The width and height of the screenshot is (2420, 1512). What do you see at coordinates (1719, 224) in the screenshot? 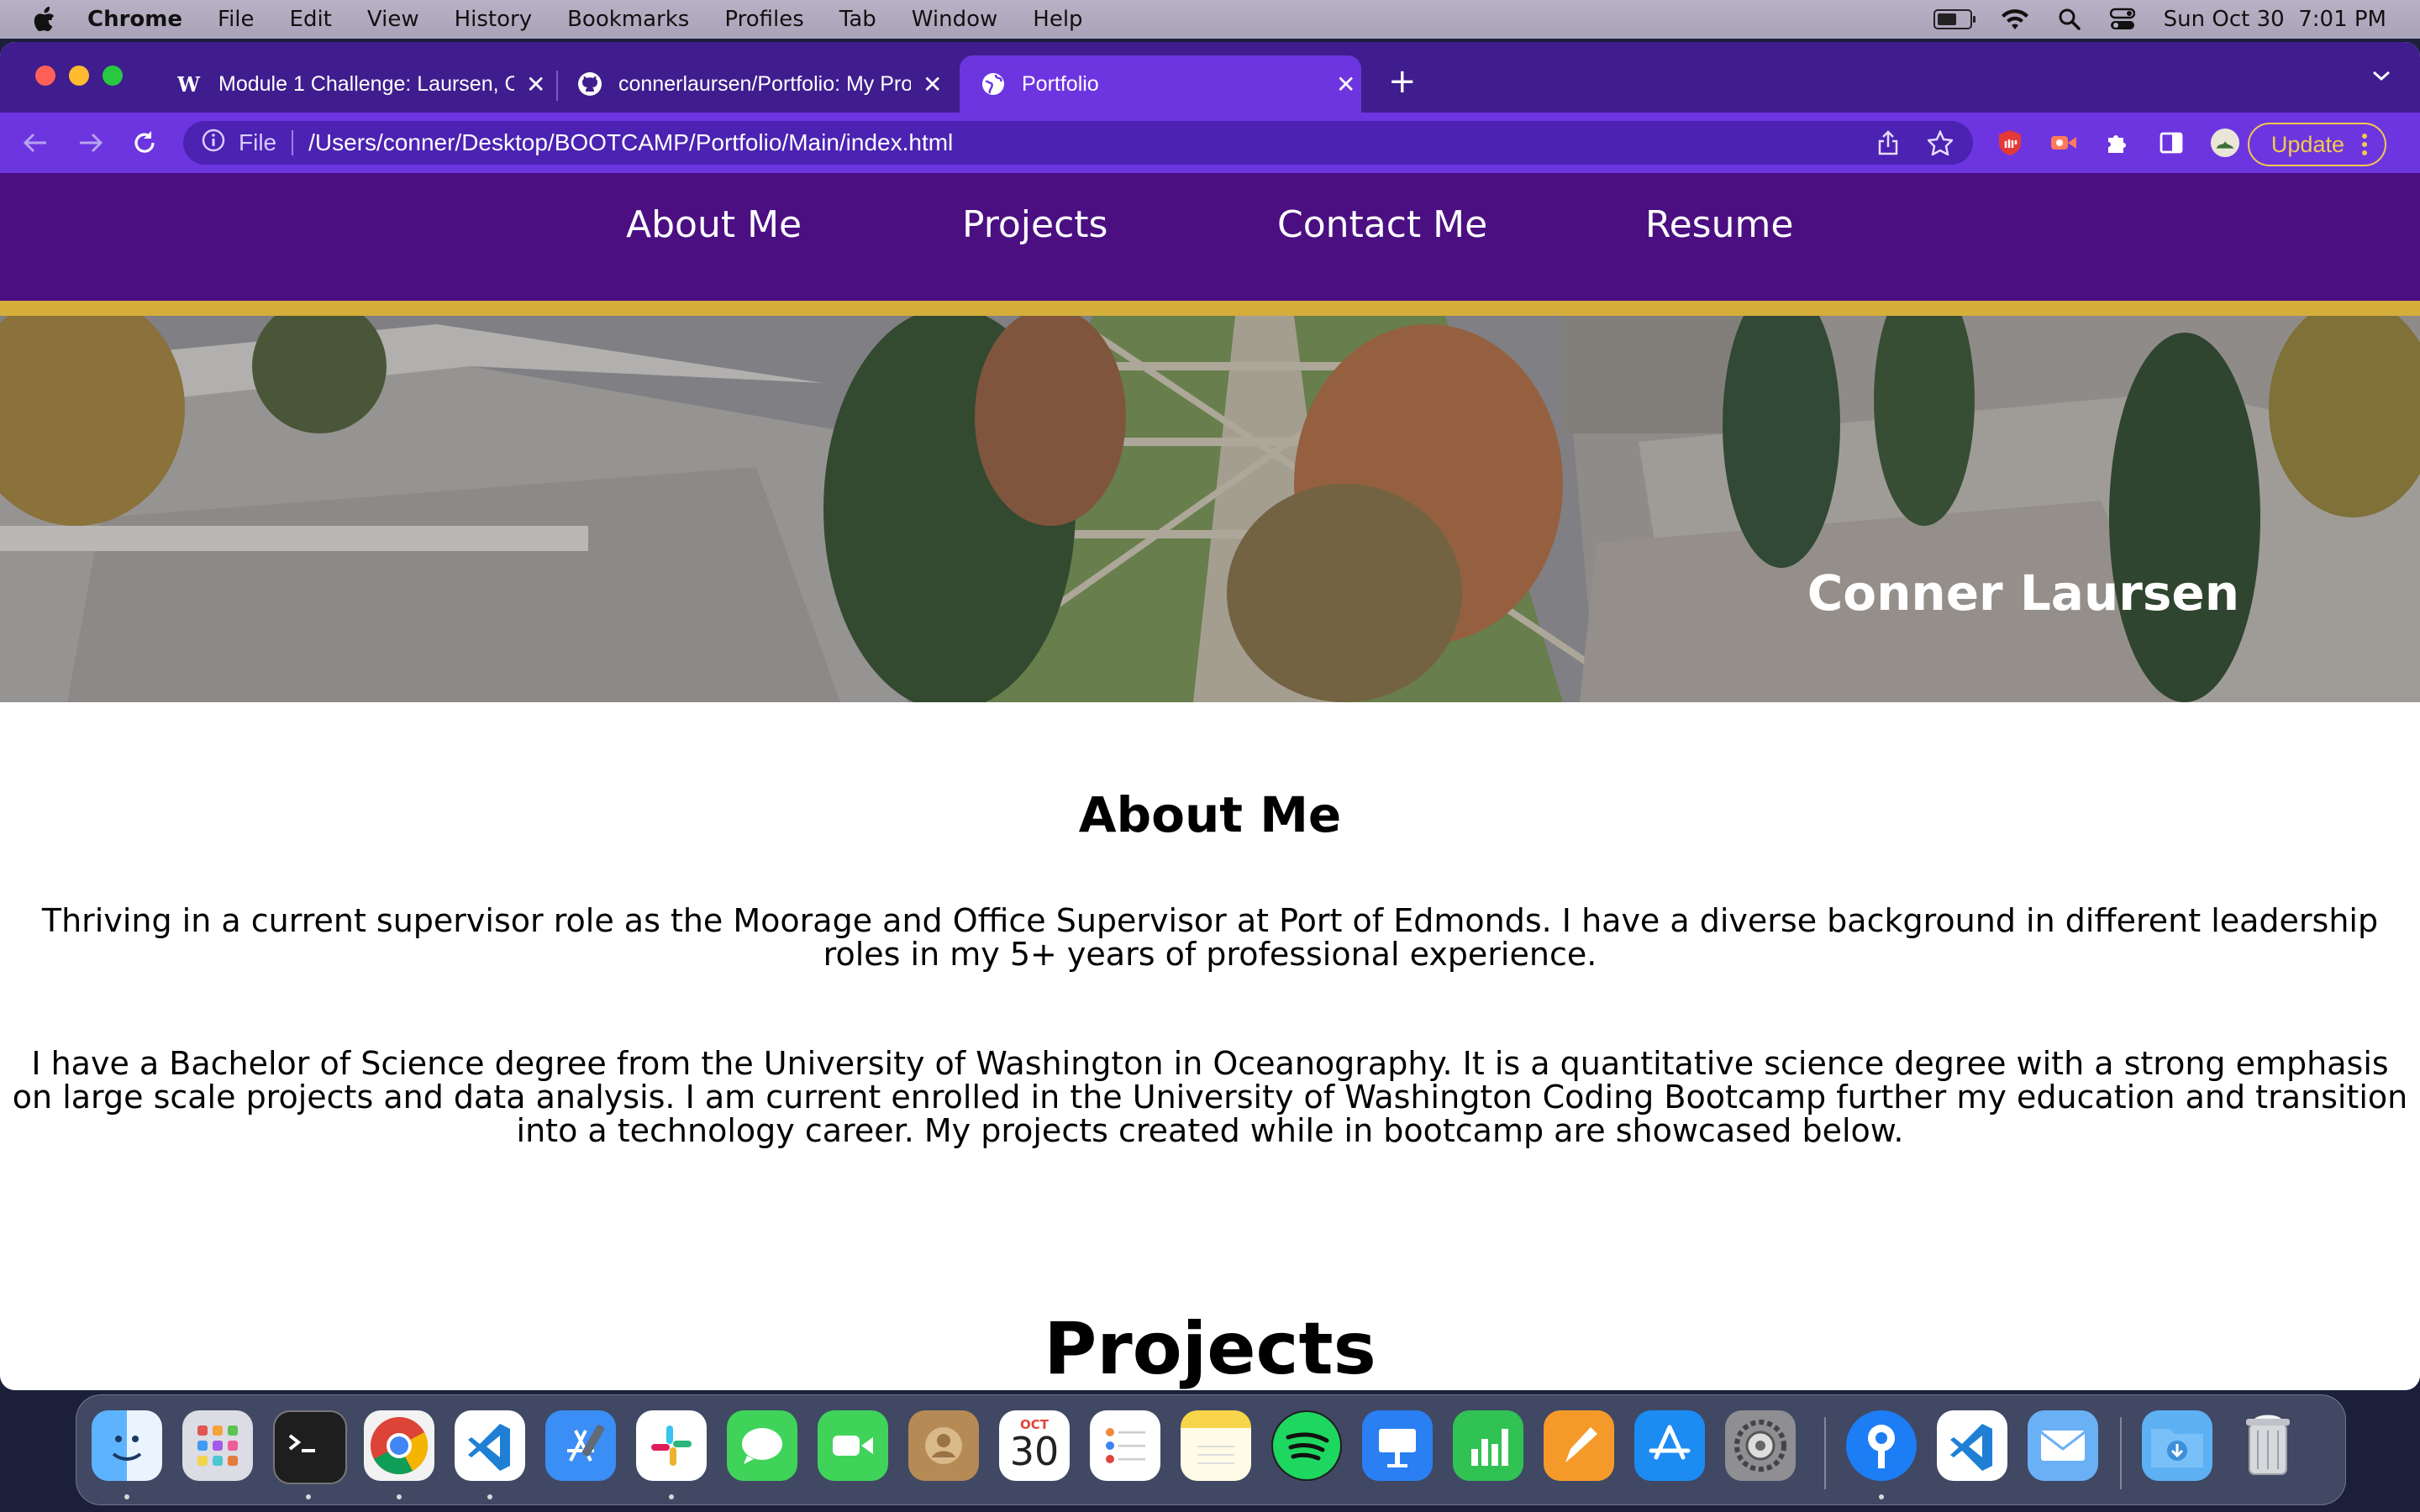
I see `nav-link-resume: Resume` at bounding box center [1719, 224].